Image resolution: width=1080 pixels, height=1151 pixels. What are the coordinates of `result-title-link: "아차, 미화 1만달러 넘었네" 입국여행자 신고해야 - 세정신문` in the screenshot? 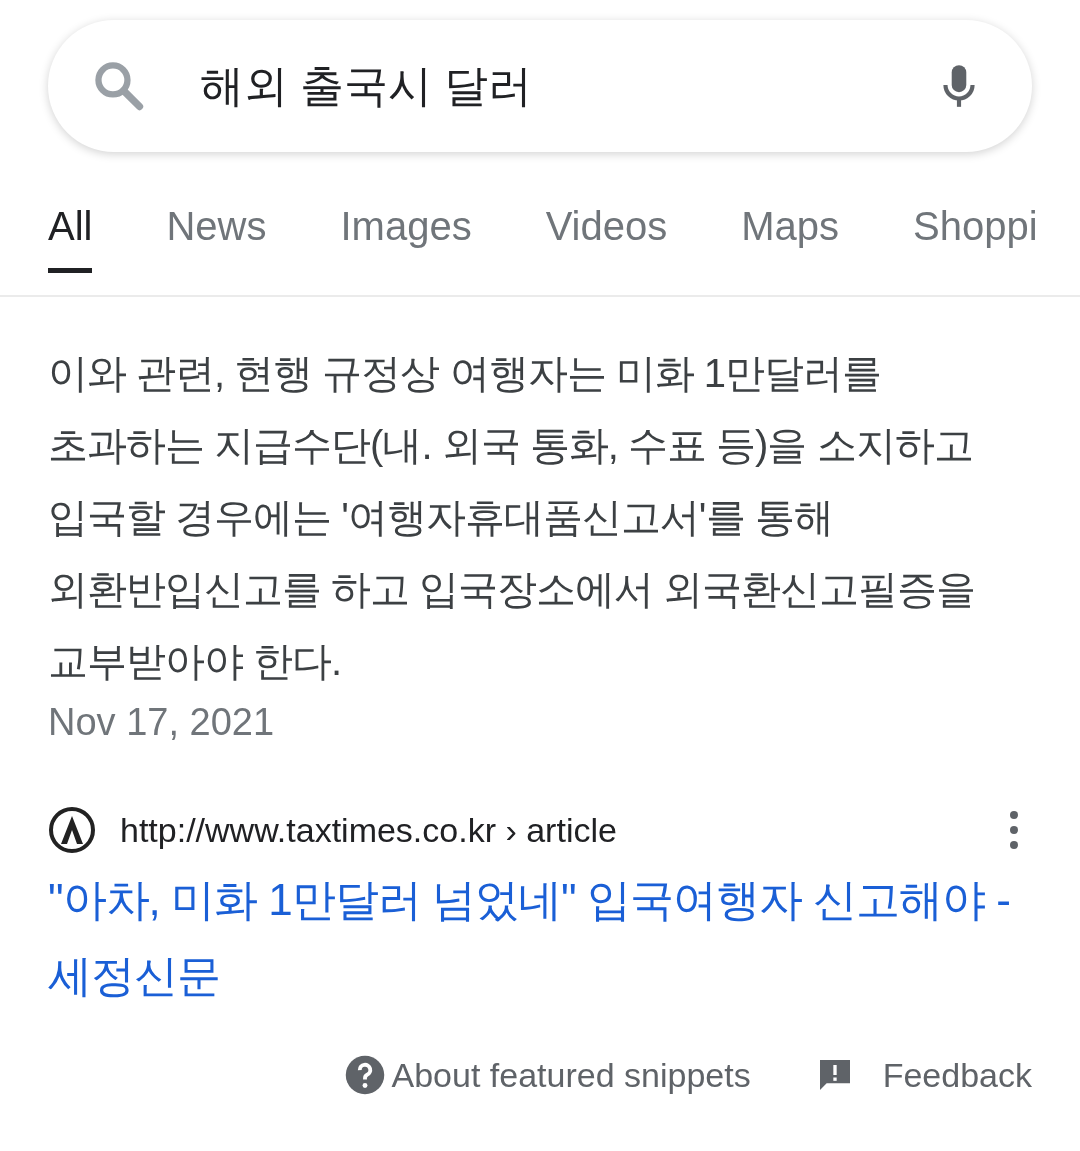 It's located at (540, 938).